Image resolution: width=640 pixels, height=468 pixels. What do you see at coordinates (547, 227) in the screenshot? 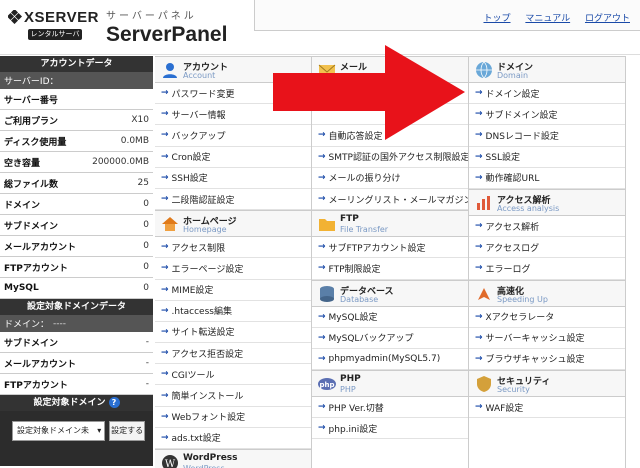
I see `menu-link: → アクセス解析` at bounding box center [547, 227].